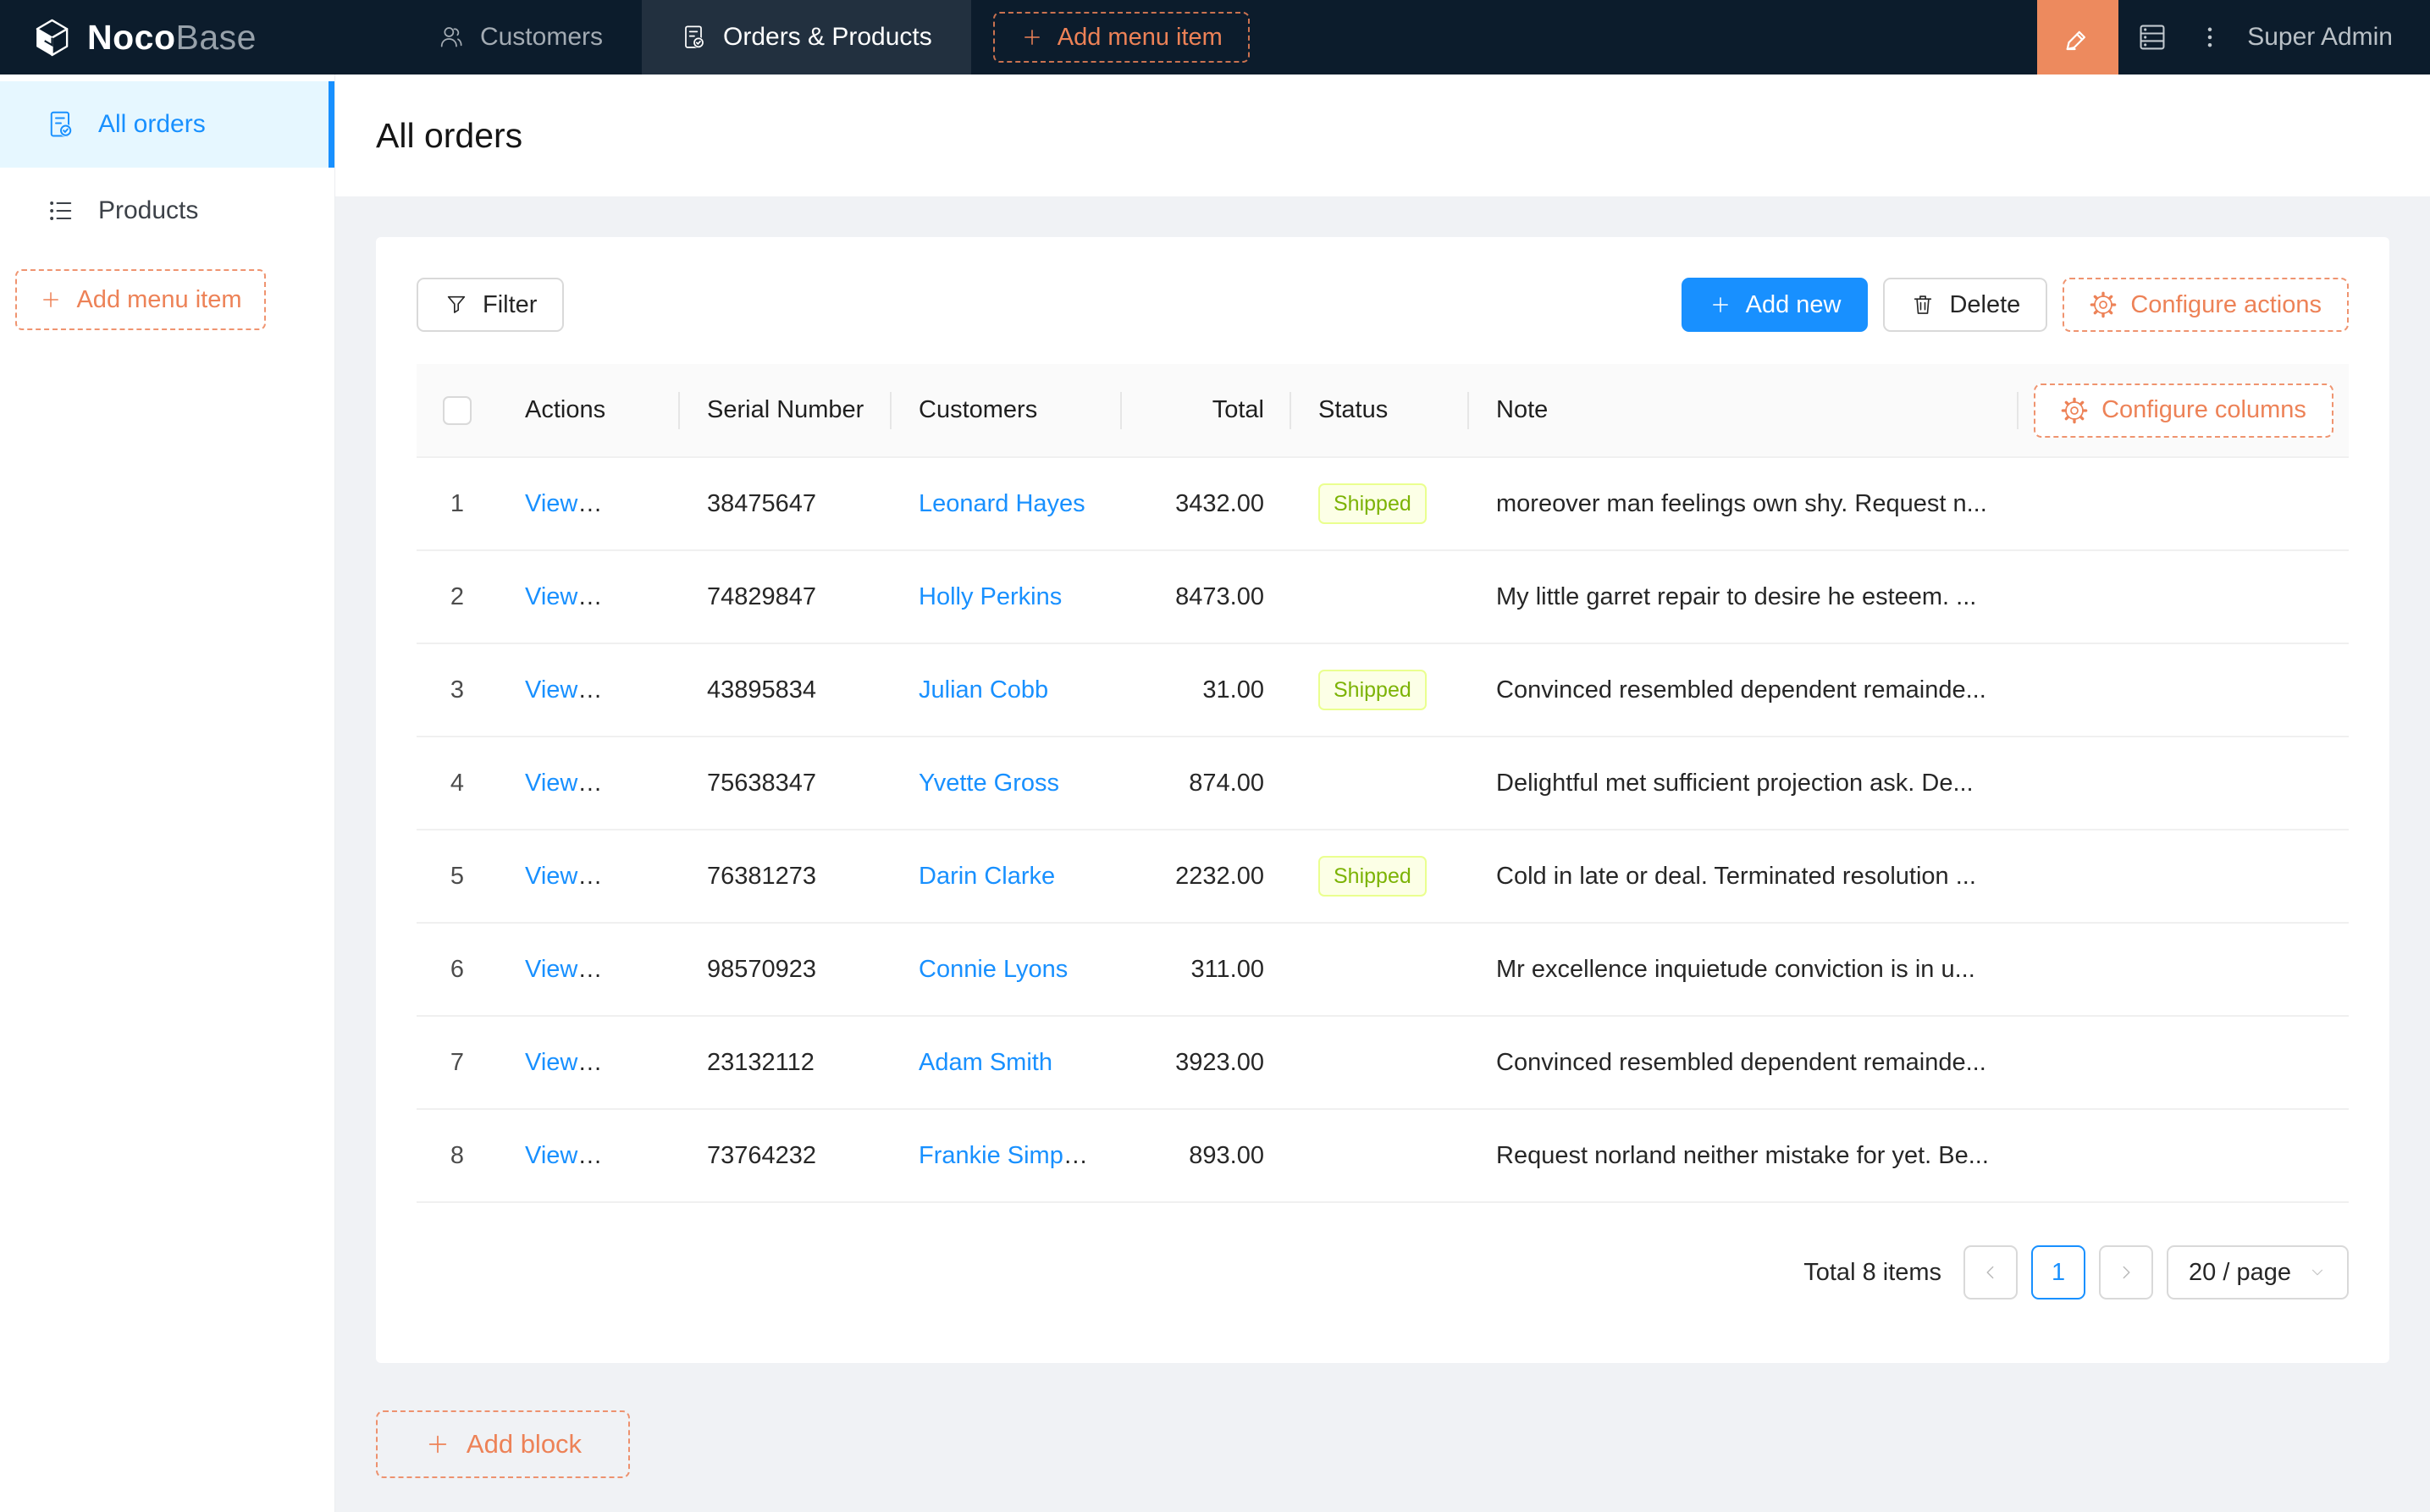 This screenshot has width=2430, height=1512. I want to click on add-block-button: Add block, so click(503, 1444).